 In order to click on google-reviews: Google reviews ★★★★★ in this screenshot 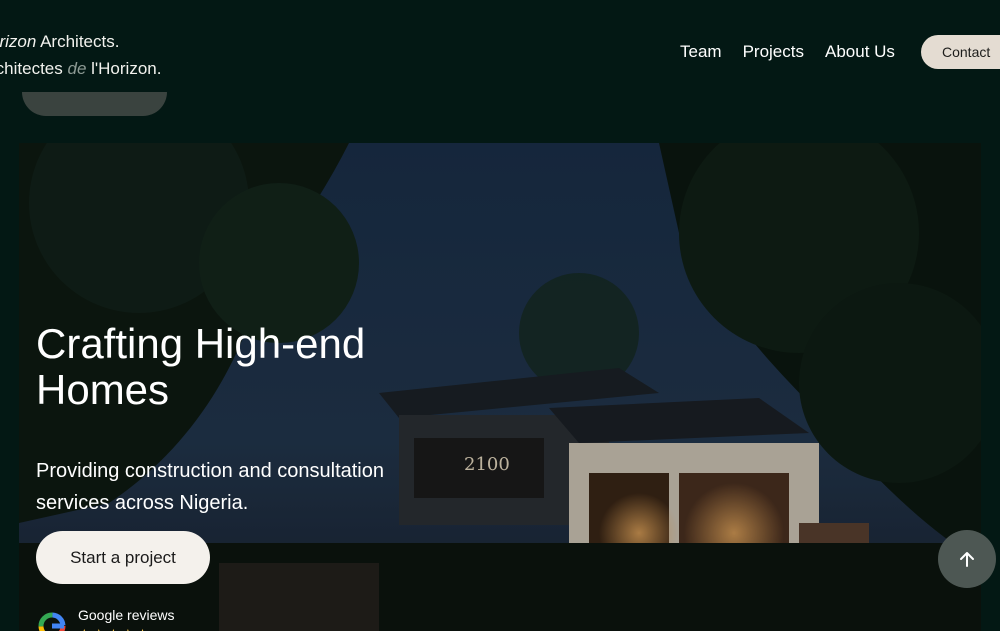, I will do `click(105, 618)`.